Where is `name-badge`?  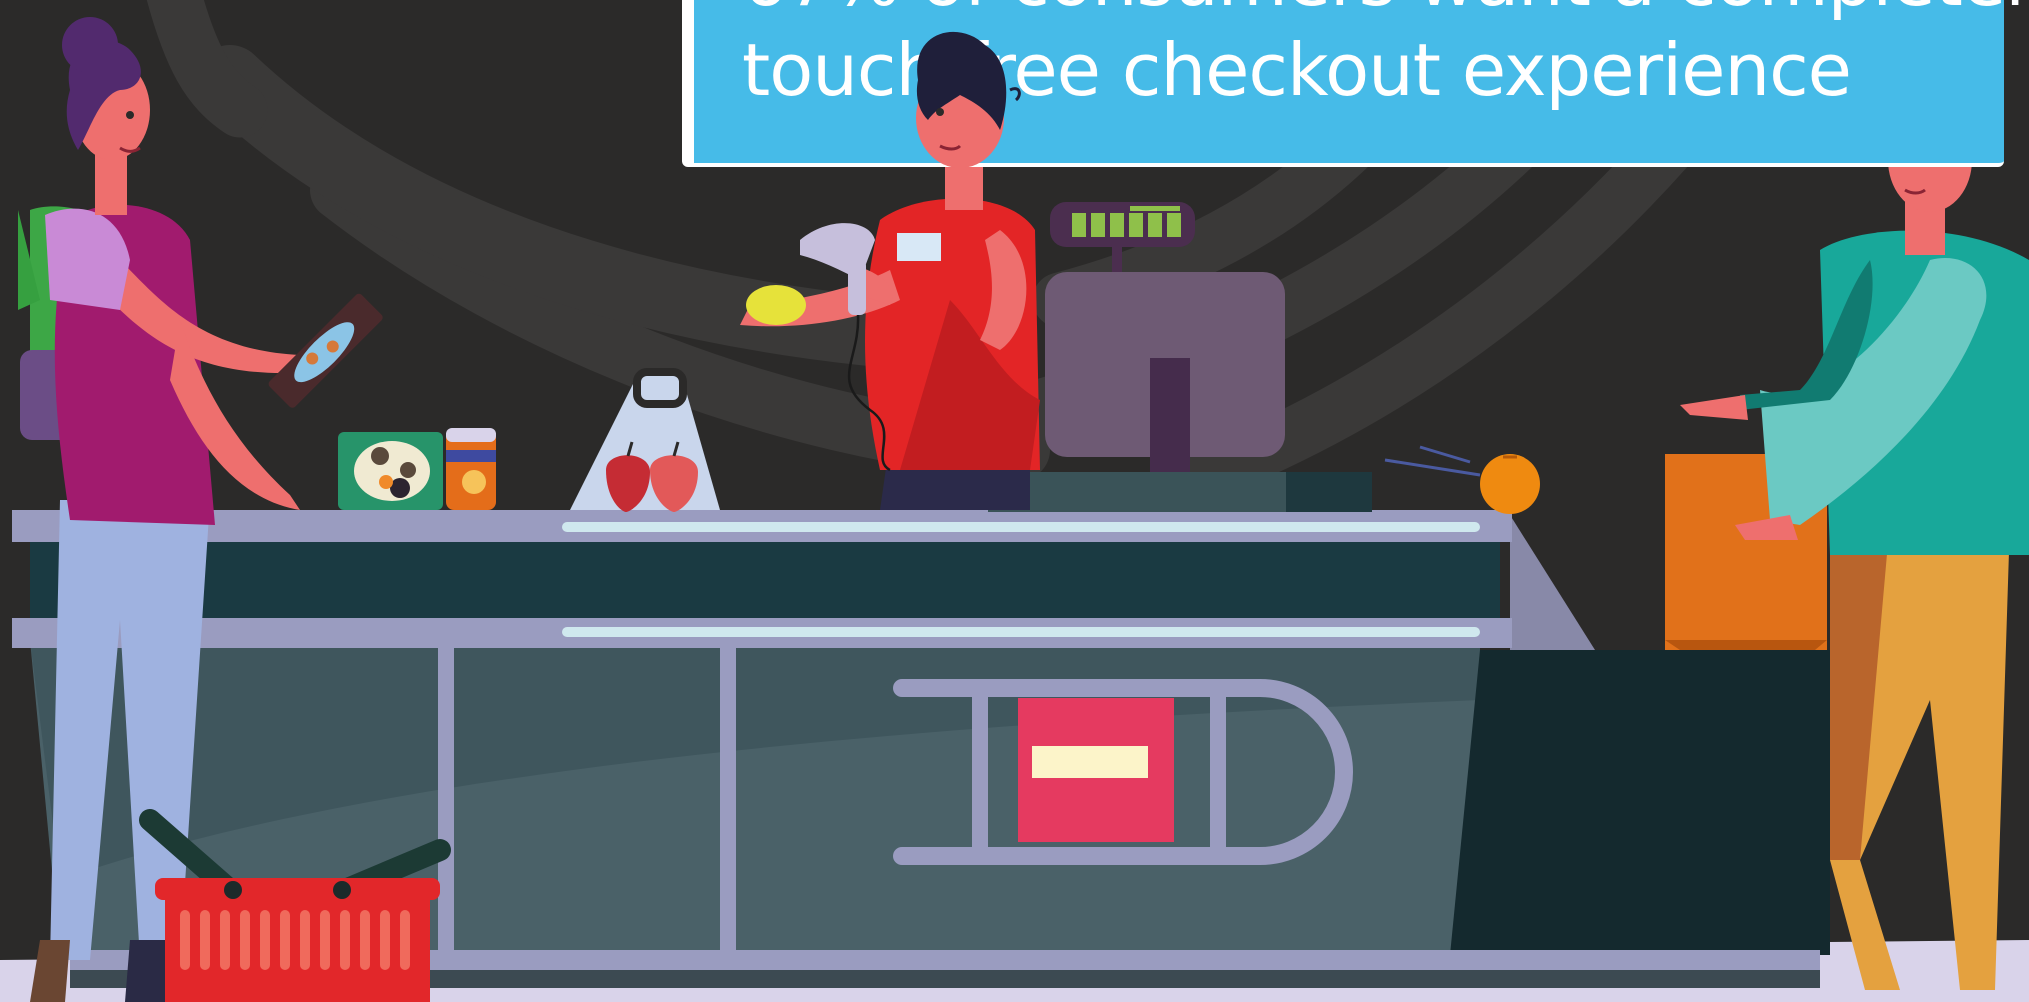 name-badge is located at coordinates (919, 247).